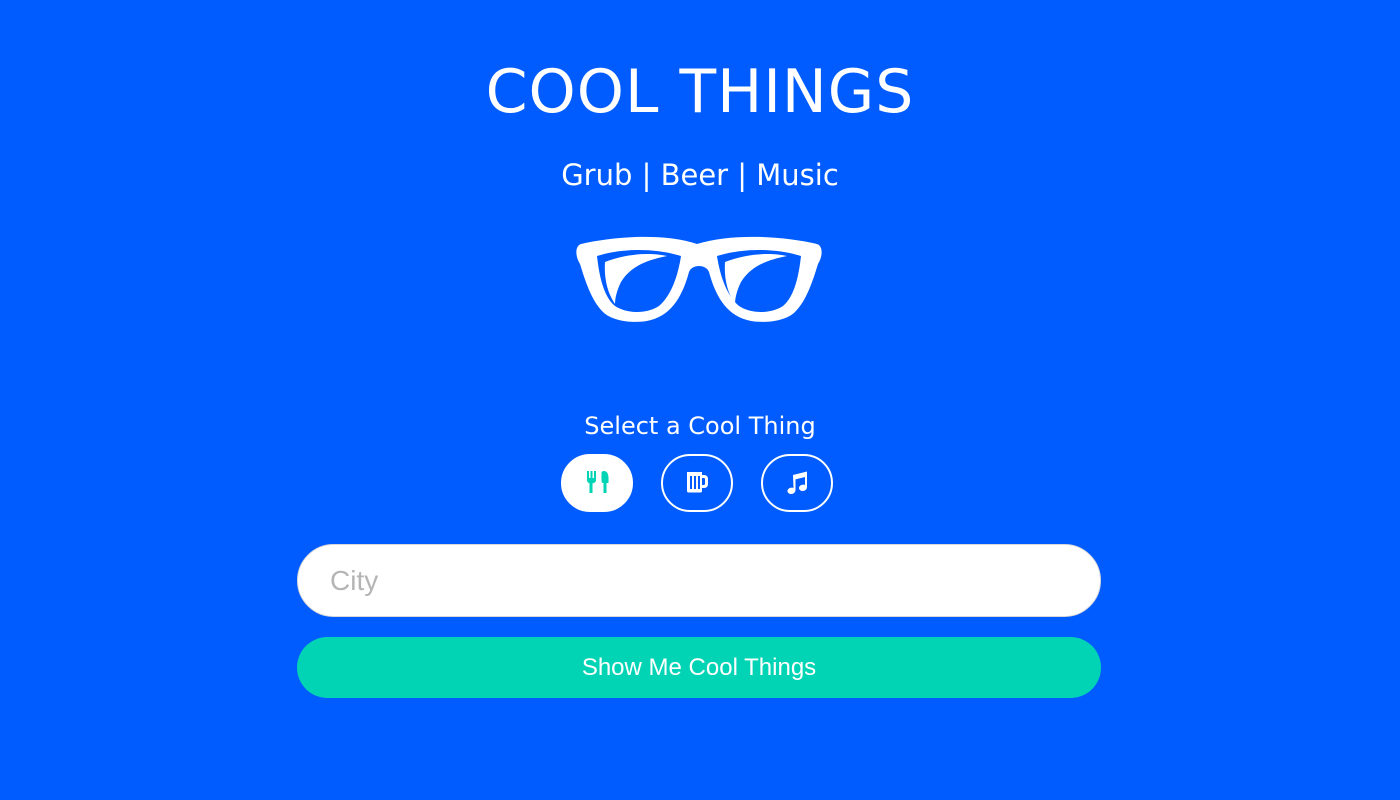  Describe the element at coordinates (700, 426) in the screenshot. I see `select-category-label: Select a Cool Thing` at that location.